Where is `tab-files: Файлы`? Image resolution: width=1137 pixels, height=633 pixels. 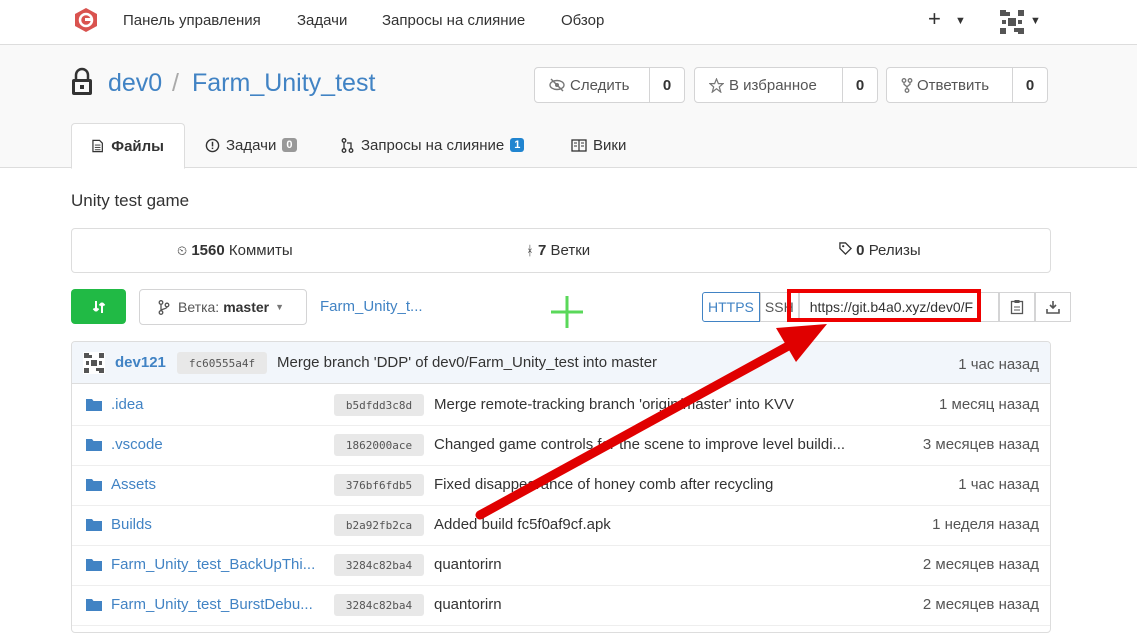 tab-files: Файлы is located at coordinates (128, 146).